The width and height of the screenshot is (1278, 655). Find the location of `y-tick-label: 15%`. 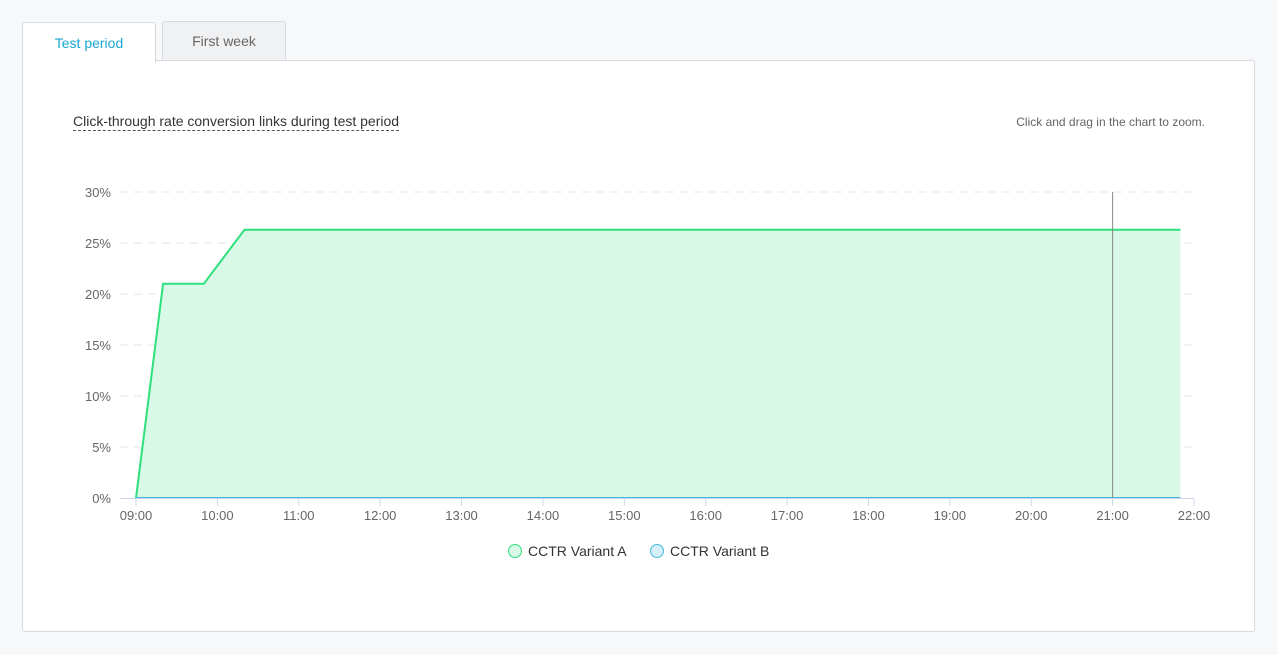

y-tick-label: 15% is located at coordinates (98, 345).